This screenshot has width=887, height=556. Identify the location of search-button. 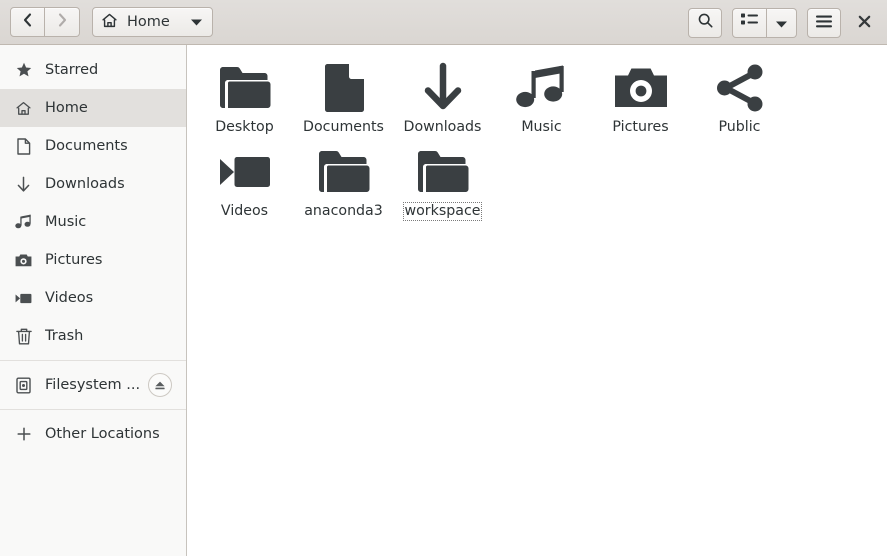
(705, 22).